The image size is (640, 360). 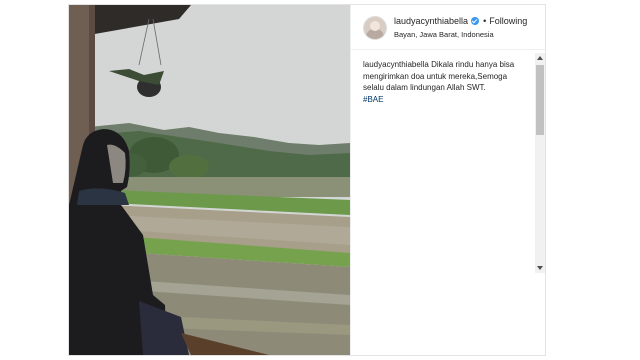 I want to click on scroll-thumb, so click(x=540, y=100).